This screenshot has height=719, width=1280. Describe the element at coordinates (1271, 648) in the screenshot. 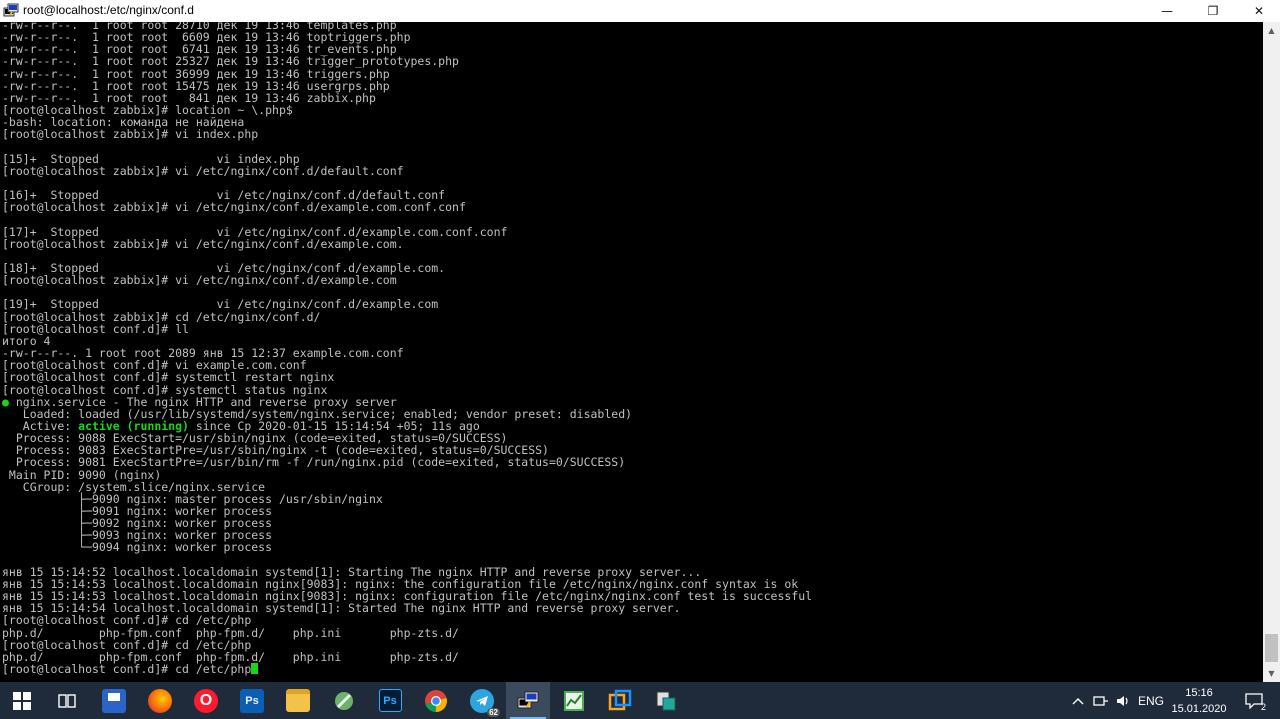

I see `scroll-thumb` at that location.